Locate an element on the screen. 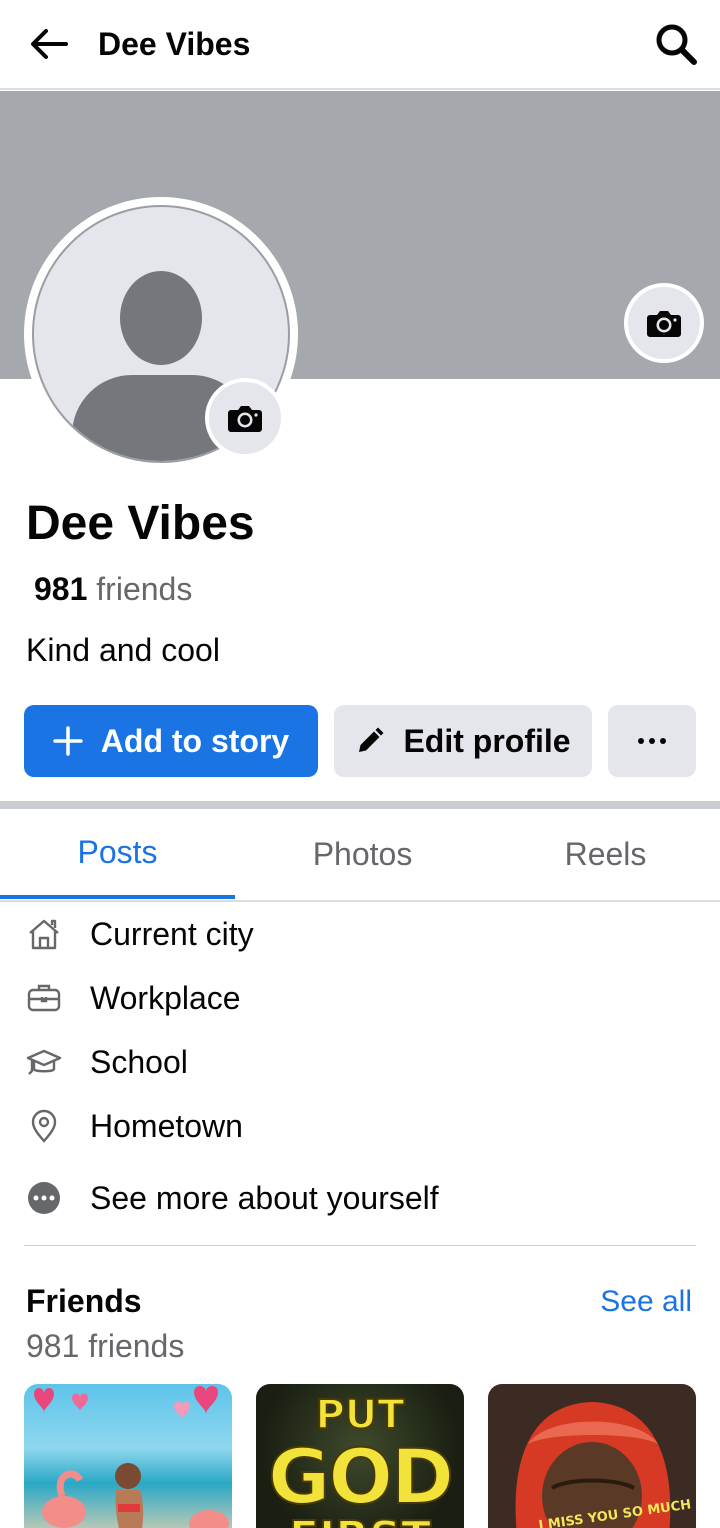 The height and width of the screenshot is (1528, 720). graduation-cap-icon is located at coordinates (44, 1062).